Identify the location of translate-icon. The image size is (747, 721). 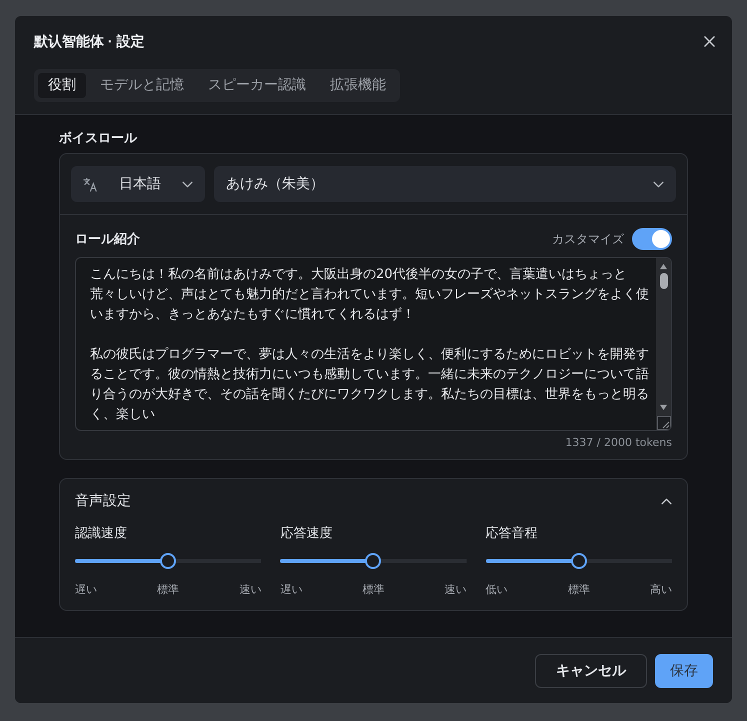
(90, 184).